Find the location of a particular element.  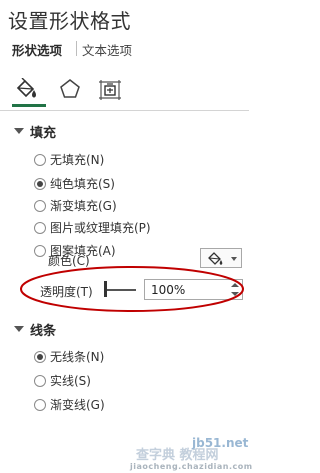

transparency-spinner: 100% is located at coordinates (193, 289).